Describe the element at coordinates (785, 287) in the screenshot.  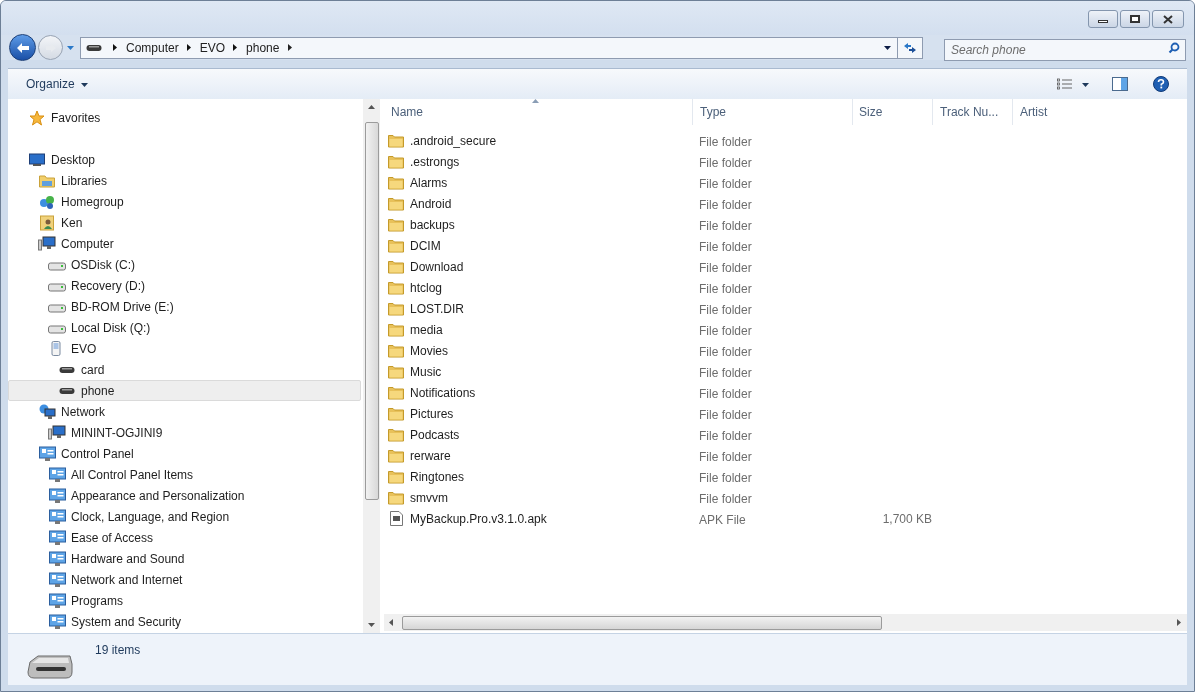
I see `file-row: htclog File folder` at that location.